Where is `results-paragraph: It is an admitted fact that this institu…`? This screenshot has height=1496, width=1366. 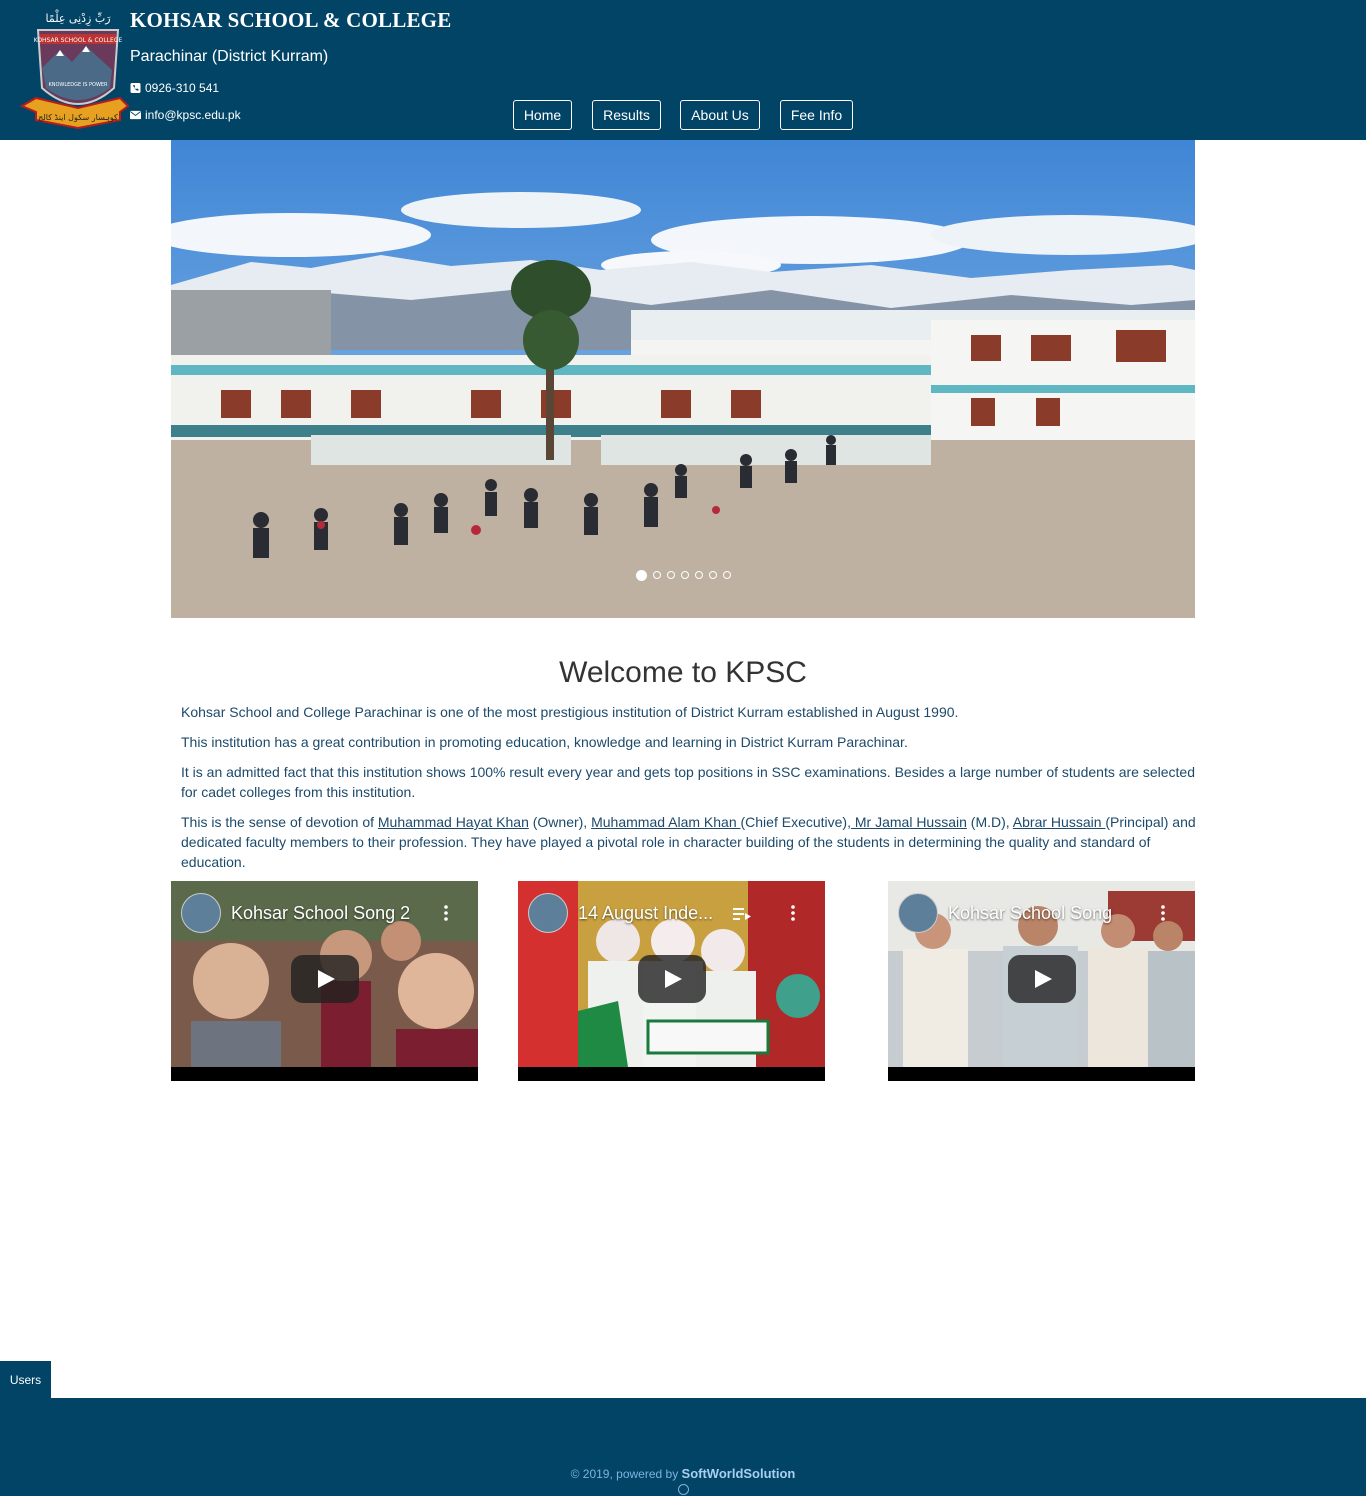 results-paragraph: It is an admitted fact that this institu… is located at coordinates (688, 782).